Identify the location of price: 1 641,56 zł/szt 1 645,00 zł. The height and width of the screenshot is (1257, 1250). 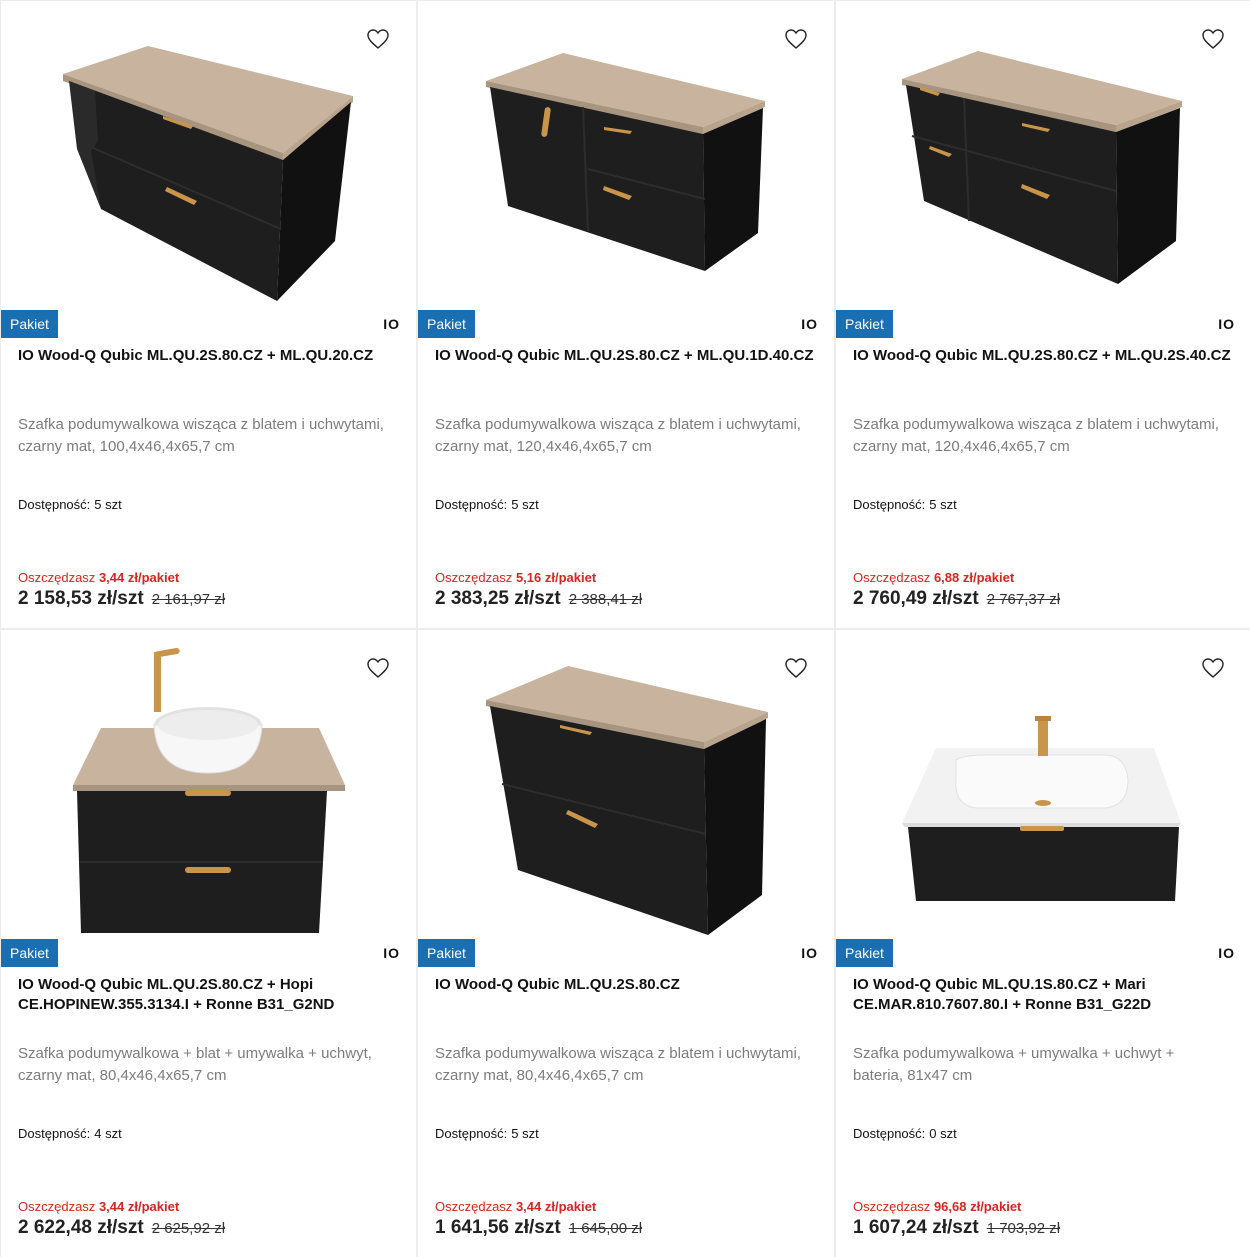
(538, 1228).